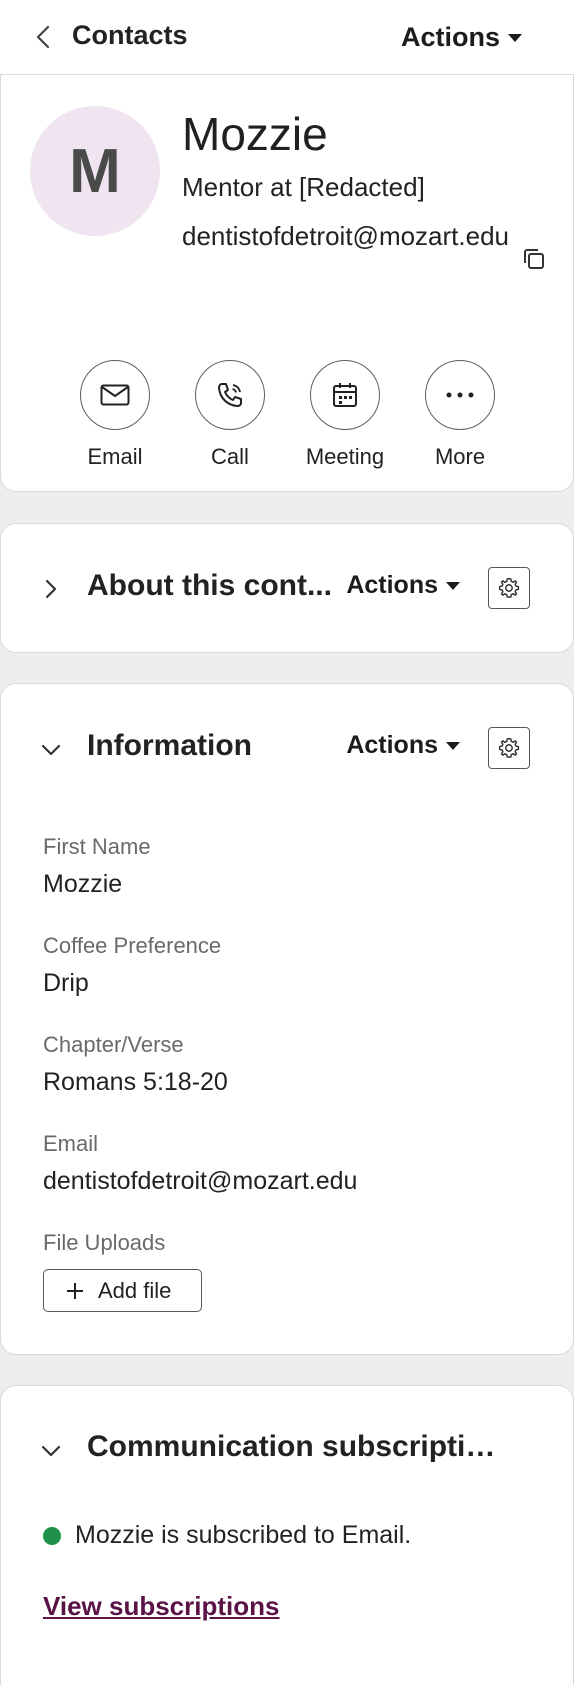 The width and height of the screenshot is (574, 1685). I want to click on field-label: First Name, so click(97, 846).